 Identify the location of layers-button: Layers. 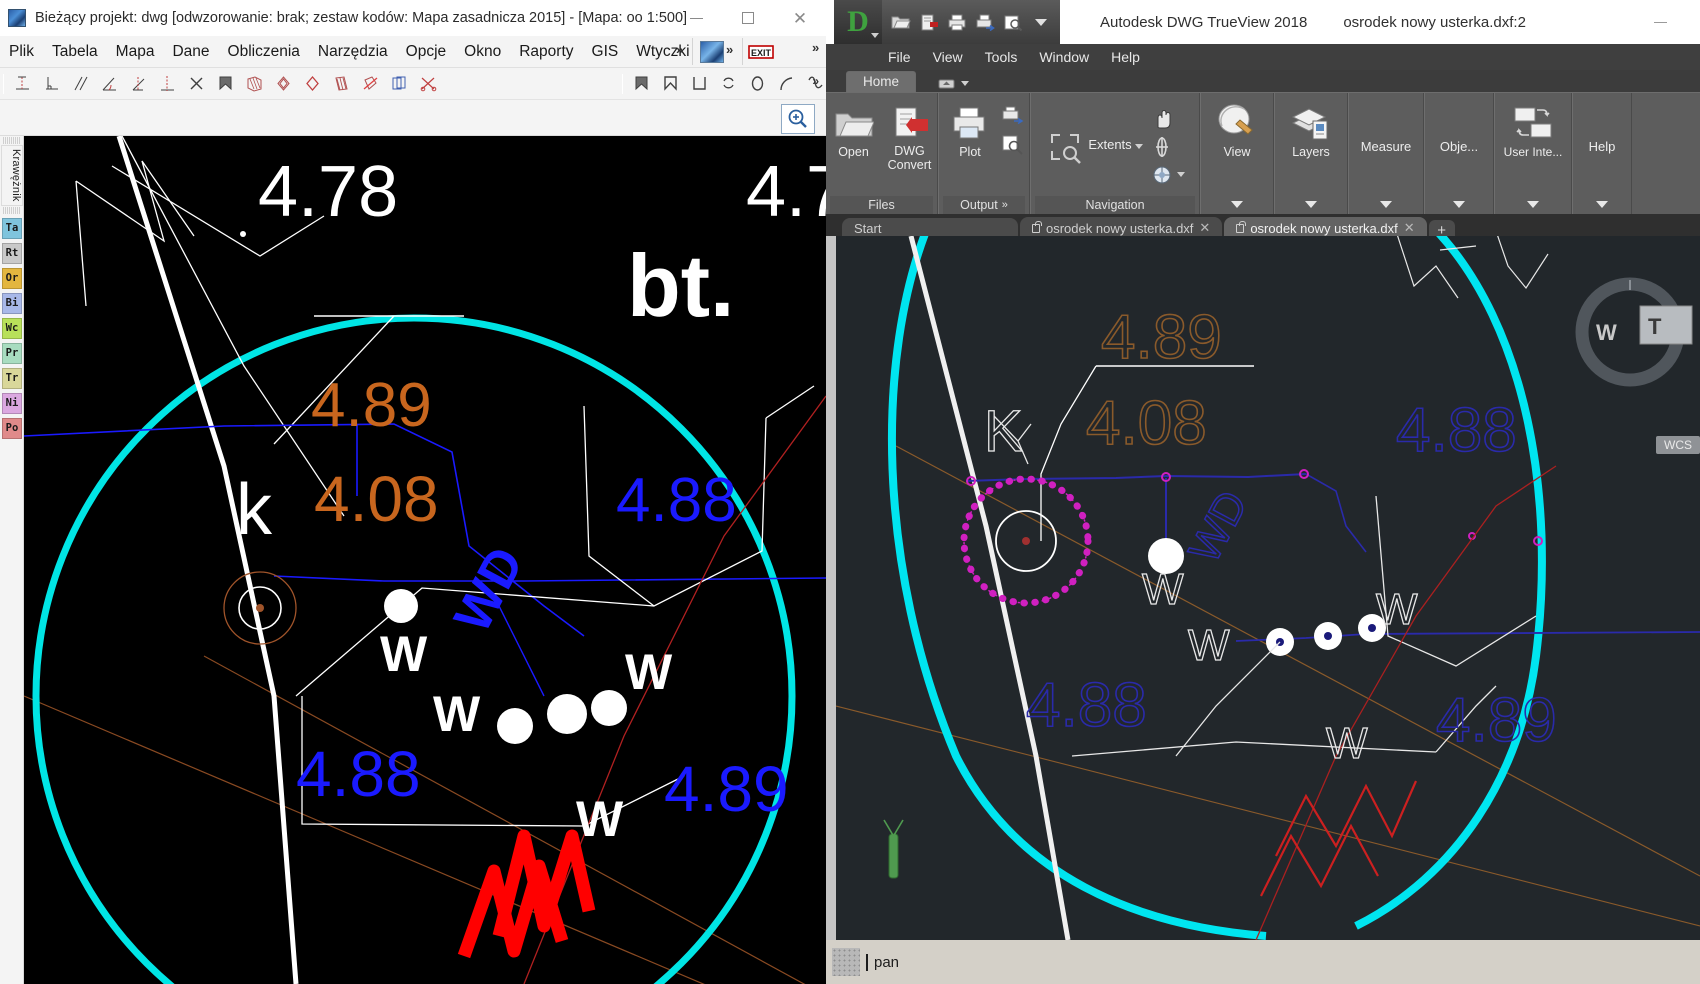
(1311, 129).